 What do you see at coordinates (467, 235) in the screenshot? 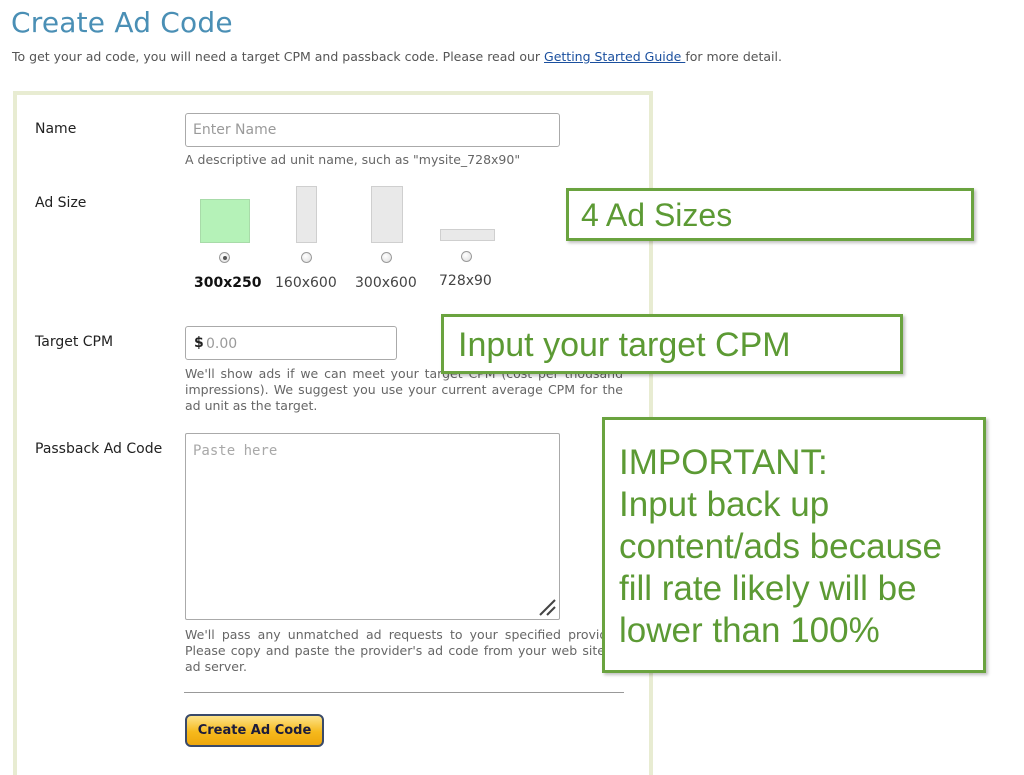
I see `ad-size-thumbnail-728x90` at bounding box center [467, 235].